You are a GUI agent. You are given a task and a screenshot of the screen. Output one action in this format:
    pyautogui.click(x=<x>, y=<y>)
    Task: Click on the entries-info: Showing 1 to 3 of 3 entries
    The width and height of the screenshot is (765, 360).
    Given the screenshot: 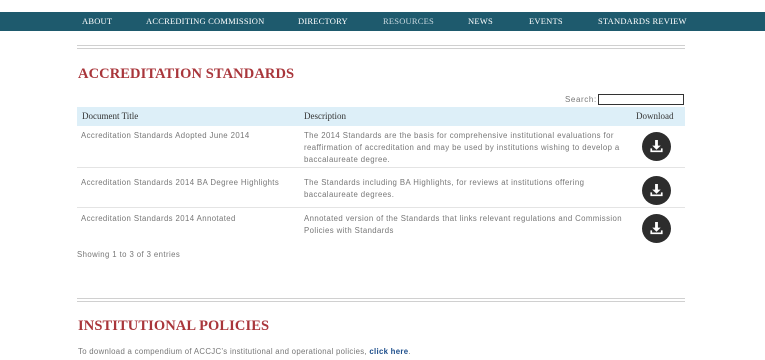 What is the action you would take?
    pyautogui.click(x=129, y=254)
    